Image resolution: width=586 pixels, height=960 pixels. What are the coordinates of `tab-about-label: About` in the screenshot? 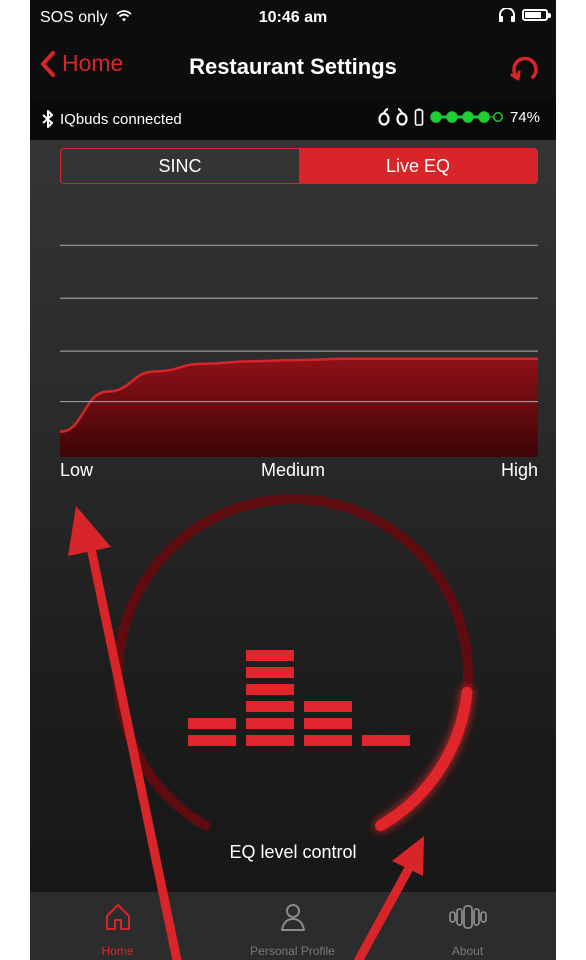 It's located at (467, 951).